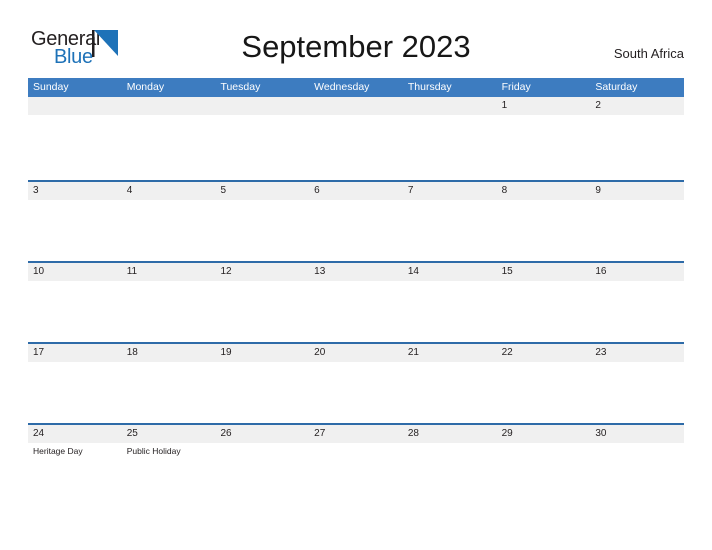 The height and width of the screenshot is (550, 712). What do you see at coordinates (637, 191) in the screenshot?
I see `day-cell: 9` at bounding box center [637, 191].